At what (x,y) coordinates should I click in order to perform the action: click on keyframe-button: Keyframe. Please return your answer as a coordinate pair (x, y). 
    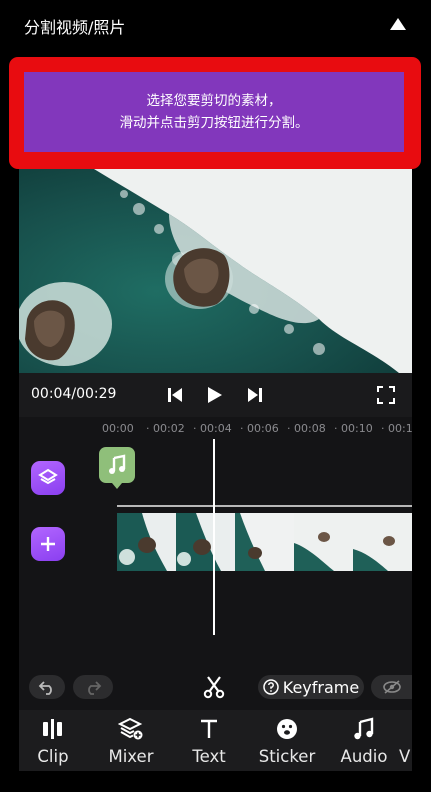
    Looking at the image, I should click on (311, 687).